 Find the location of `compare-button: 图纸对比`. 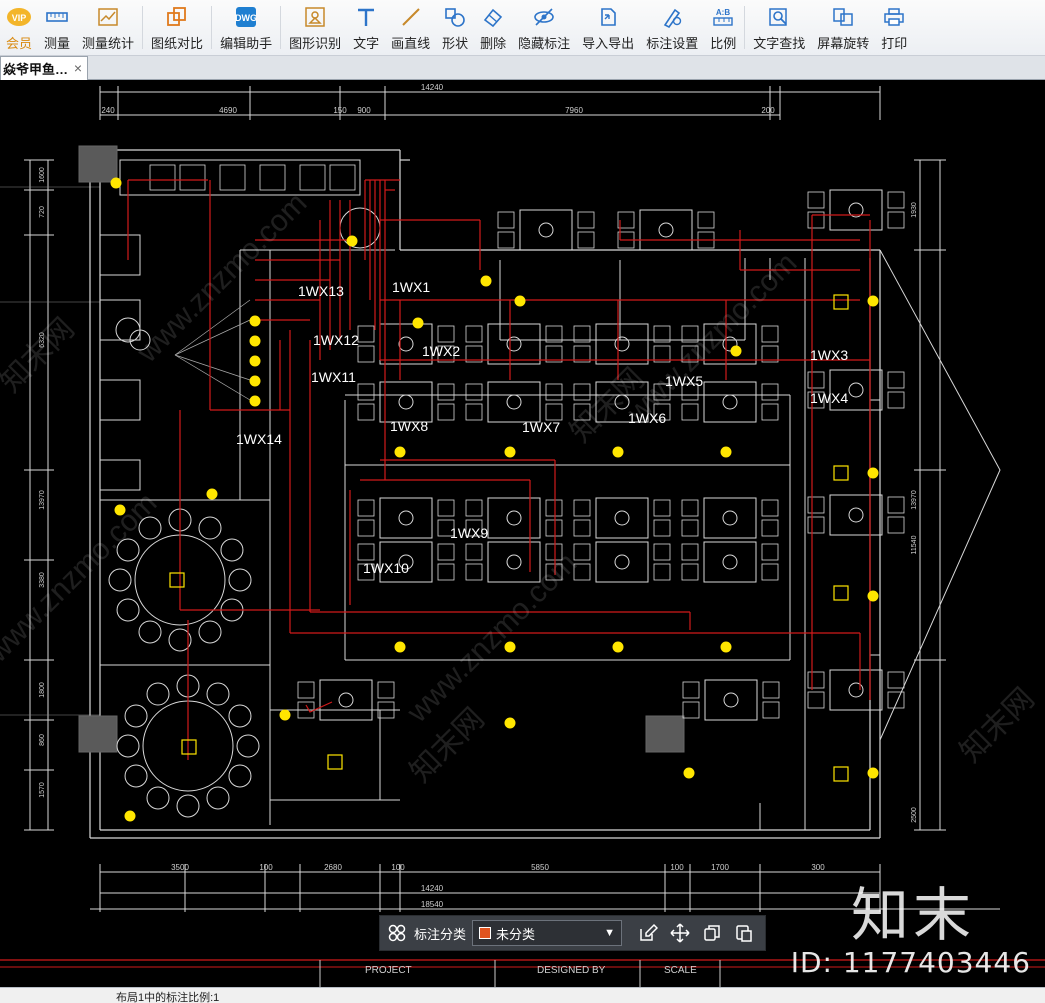

compare-button: 图纸对比 is located at coordinates (177, 28).